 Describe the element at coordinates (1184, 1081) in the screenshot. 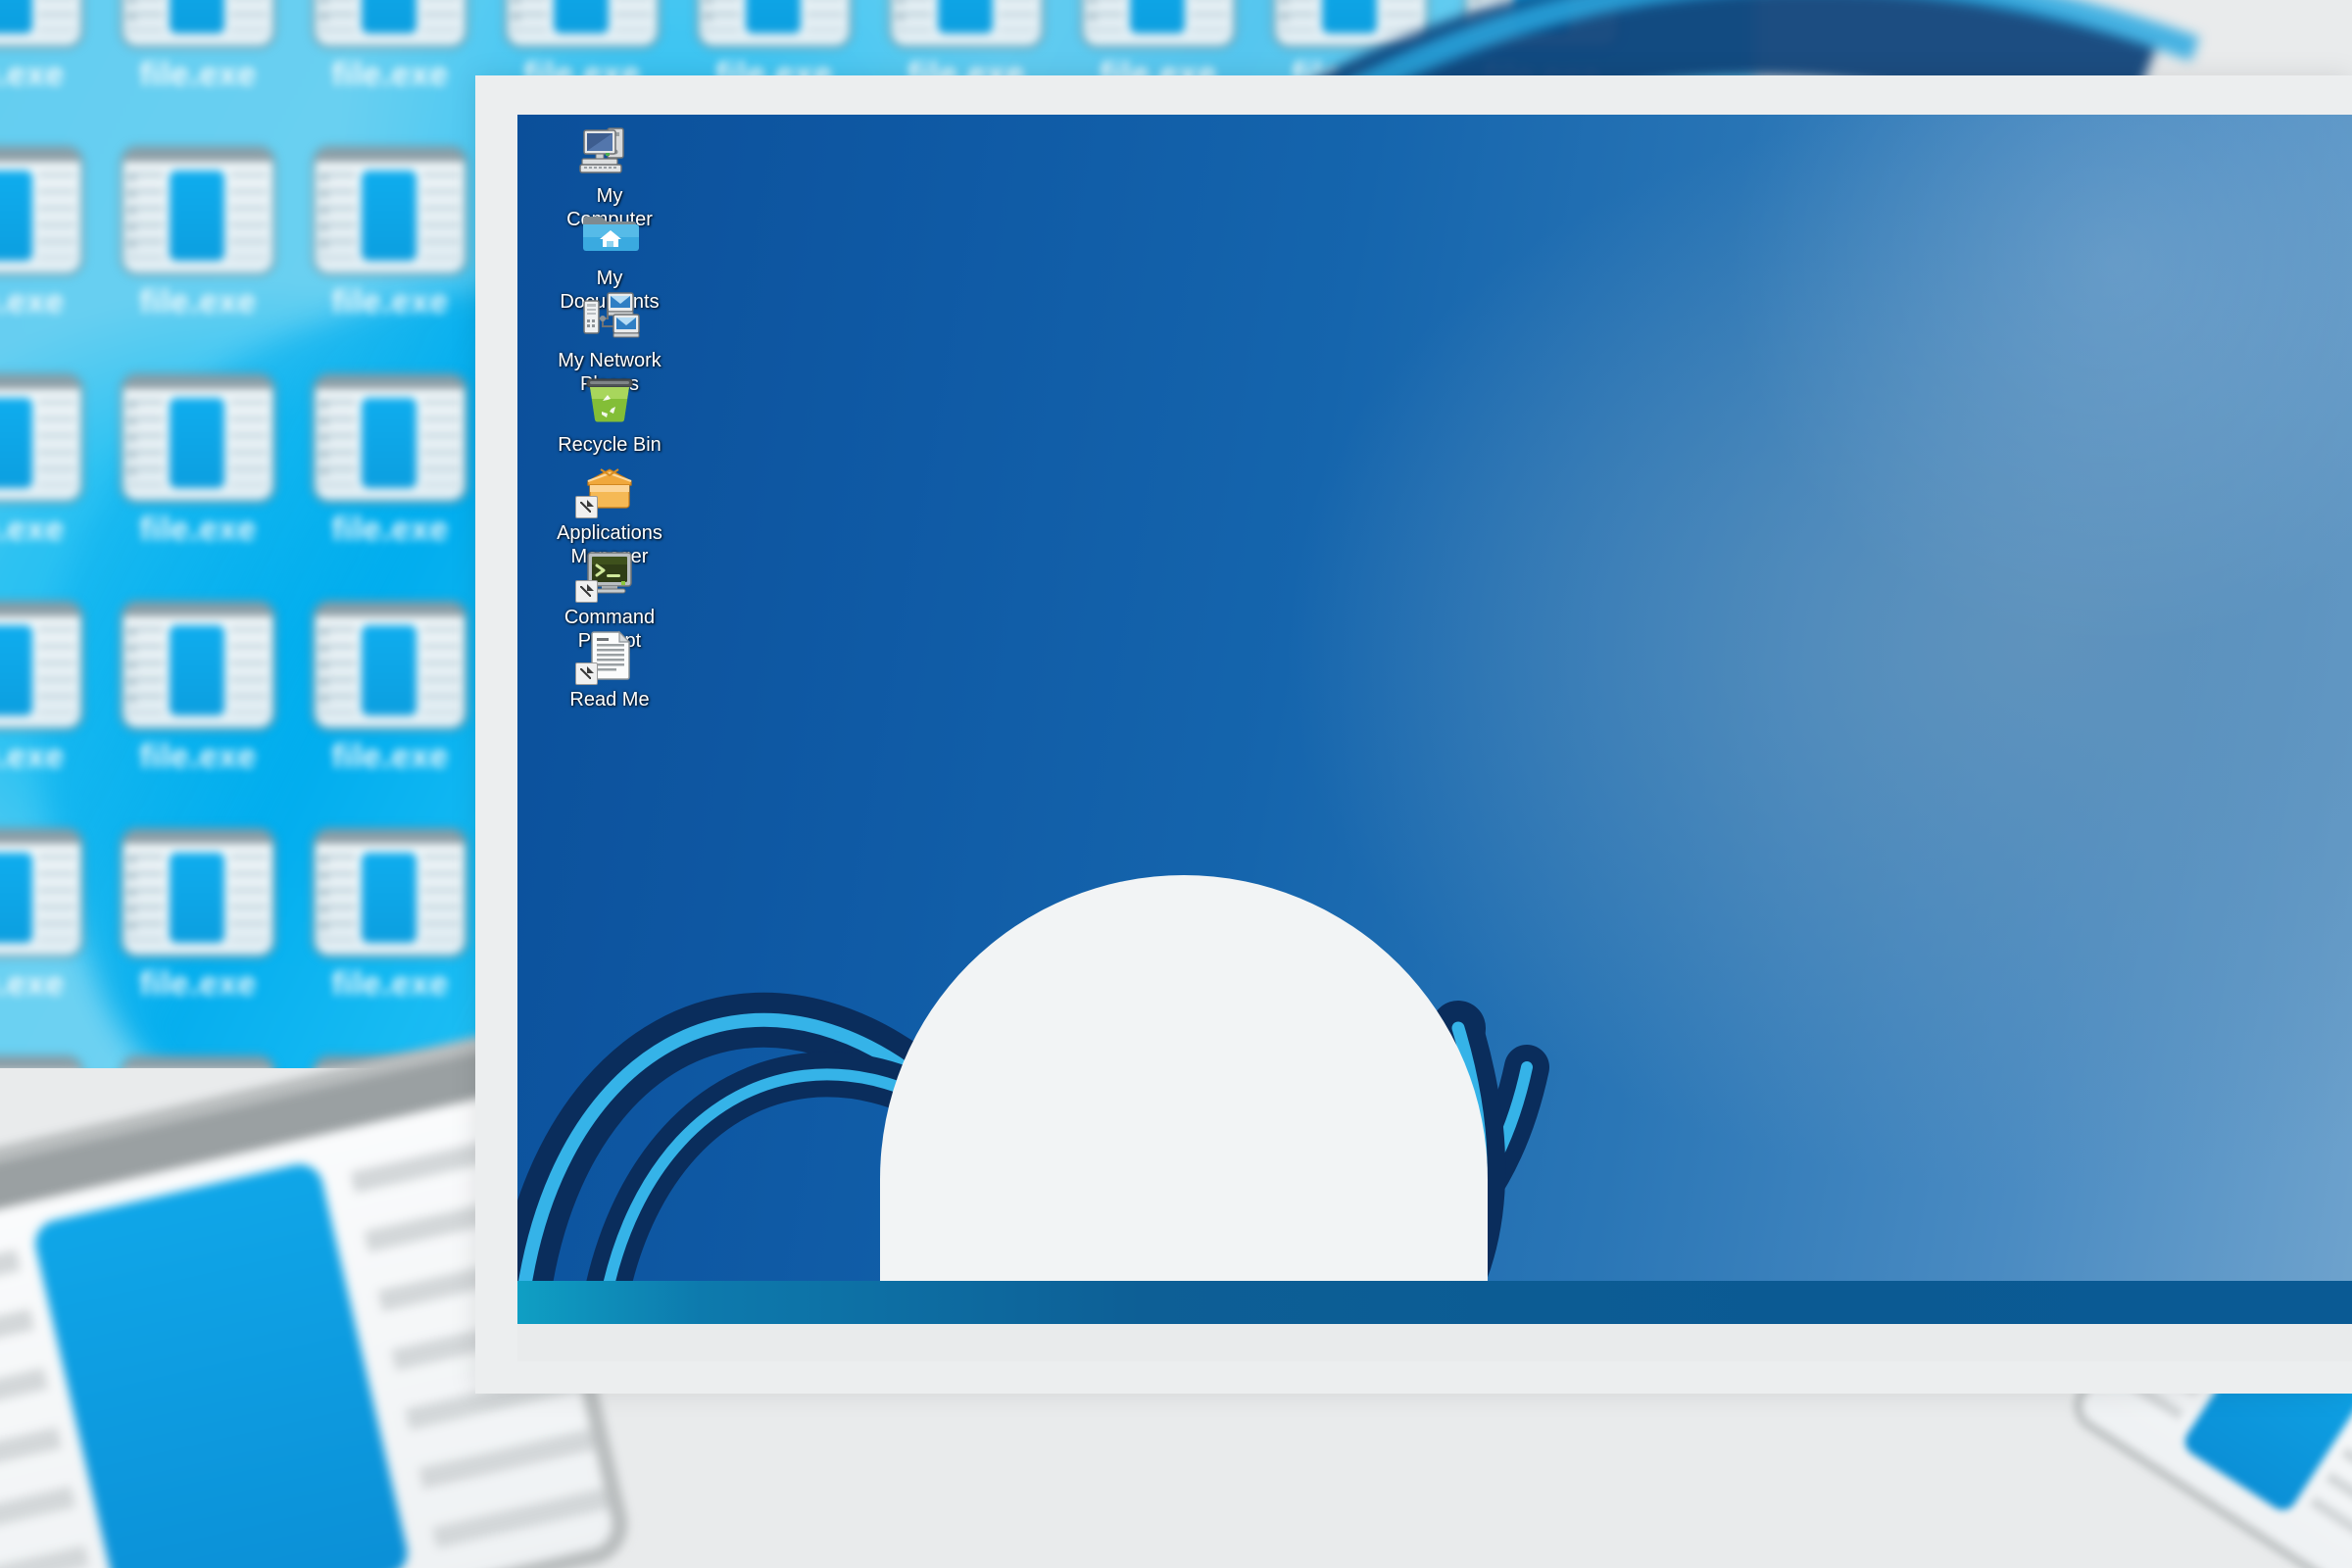

I see `wallpaper-dome-shape` at that location.